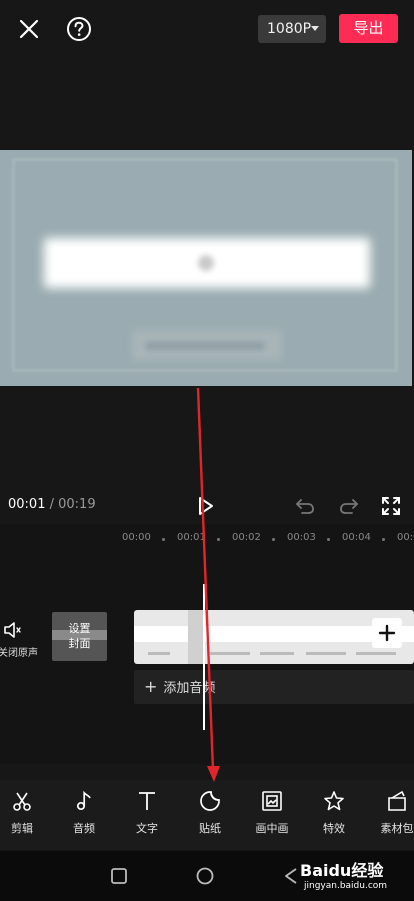 The height and width of the screenshot is (901, 414). I want to click on add-audio-button: + 添加音频, so click(274, 687).